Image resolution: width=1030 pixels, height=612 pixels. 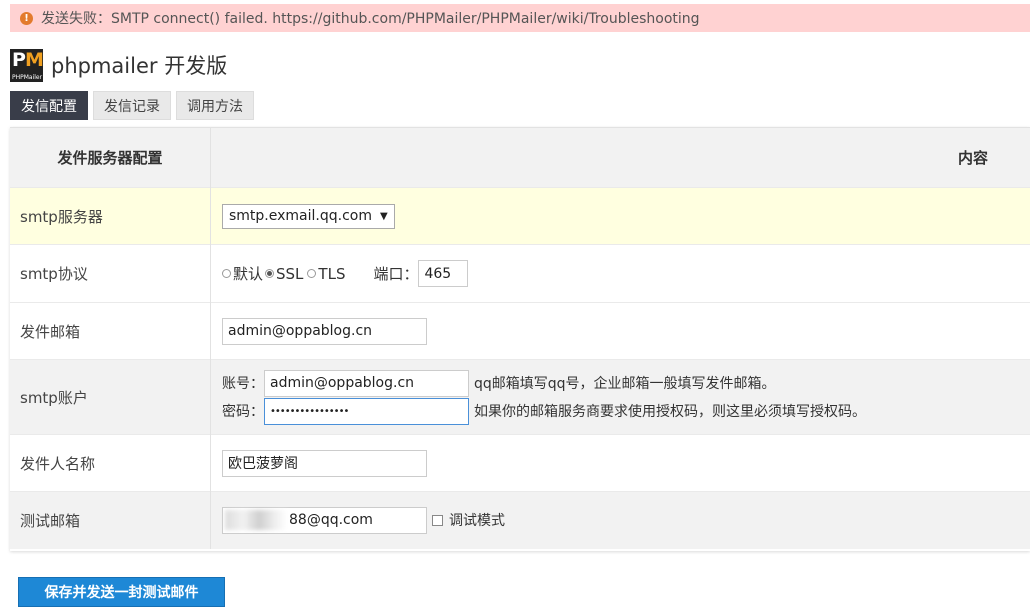 What do you see at coordinates (520, 331) in the screenshot?
I see `table-row-from-email: 发件邮箱 admin@oppablog.cn` at bounding box center [520, 331].